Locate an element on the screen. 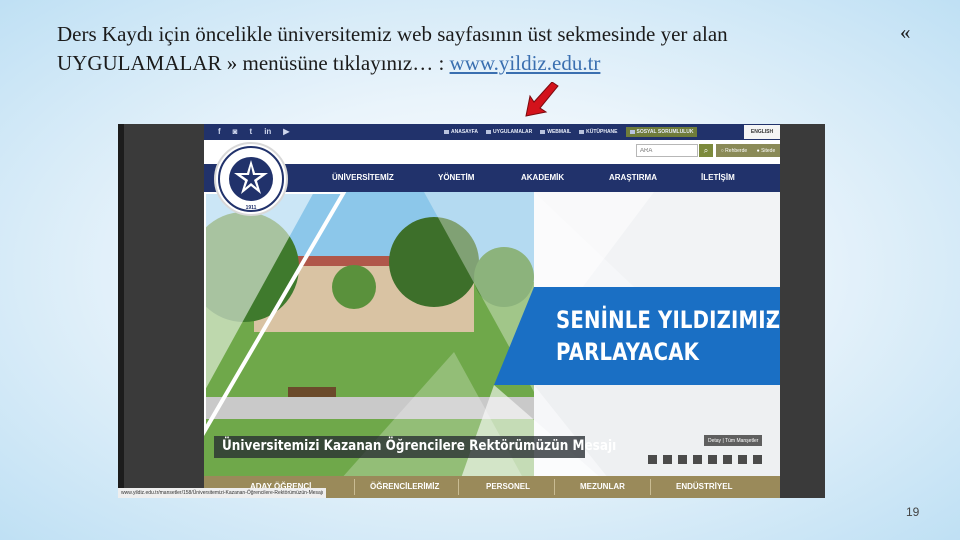 The width and height of the screenshot is (960, 540). logo-year: 1911 is located at coordinates (251, 208).